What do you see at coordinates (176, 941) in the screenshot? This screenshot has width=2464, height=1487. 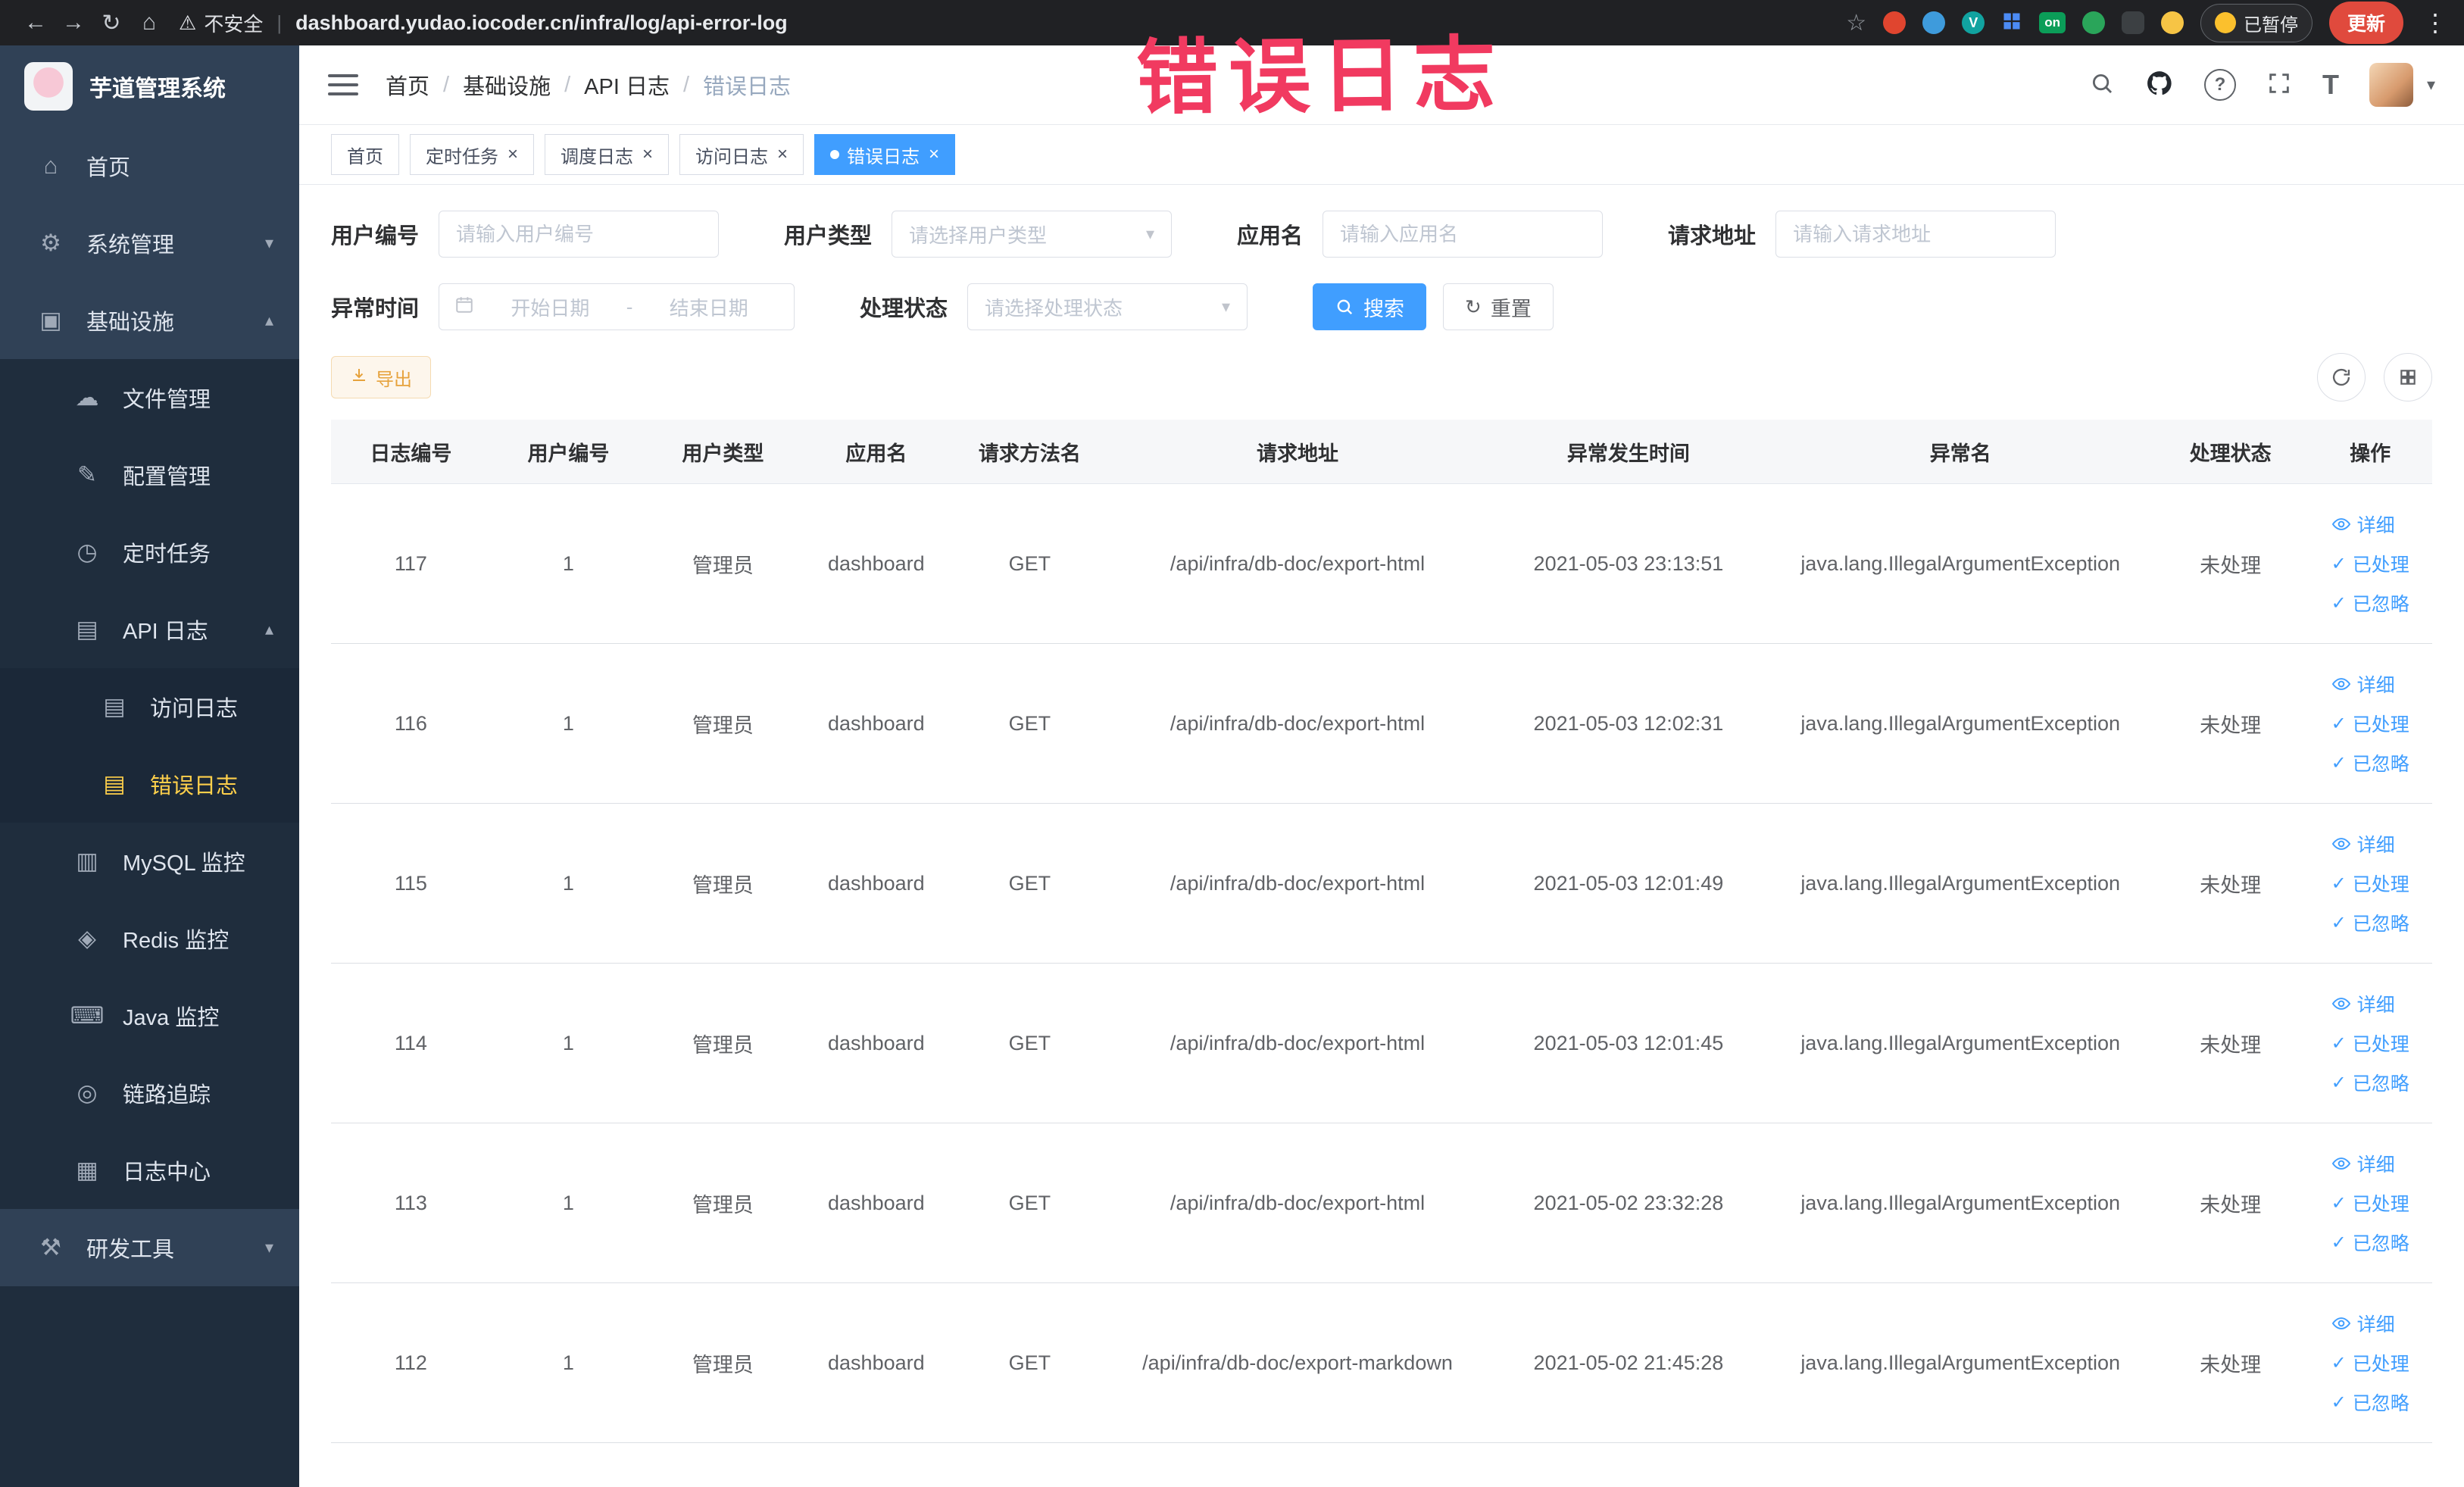 I see `sidebar-item-label: Redis 监控` at bounding box center [176, 941].